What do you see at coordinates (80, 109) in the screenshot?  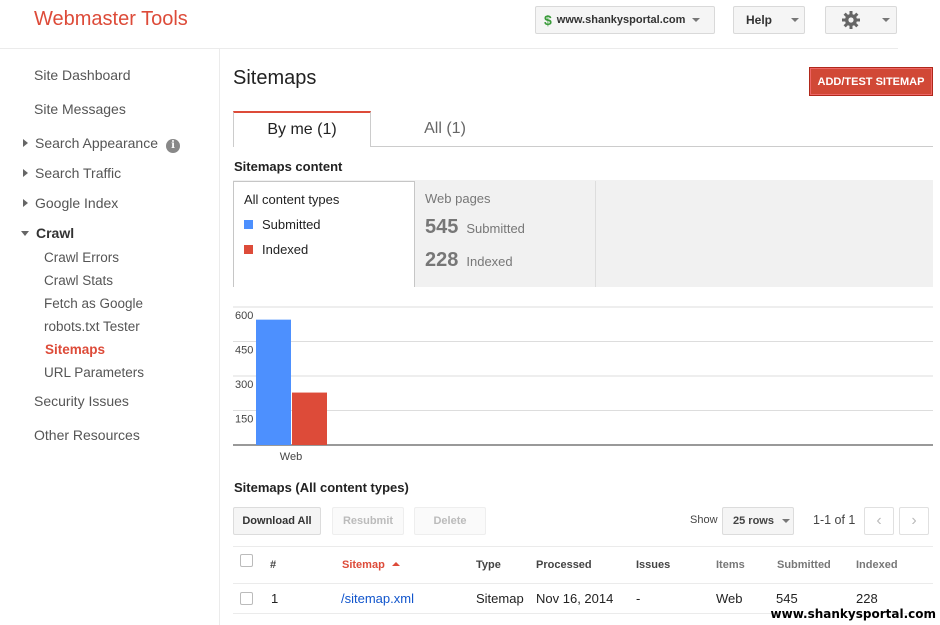 I see `sidebar-item-site-messages: Site Messages` at bounding box center [80, 109].